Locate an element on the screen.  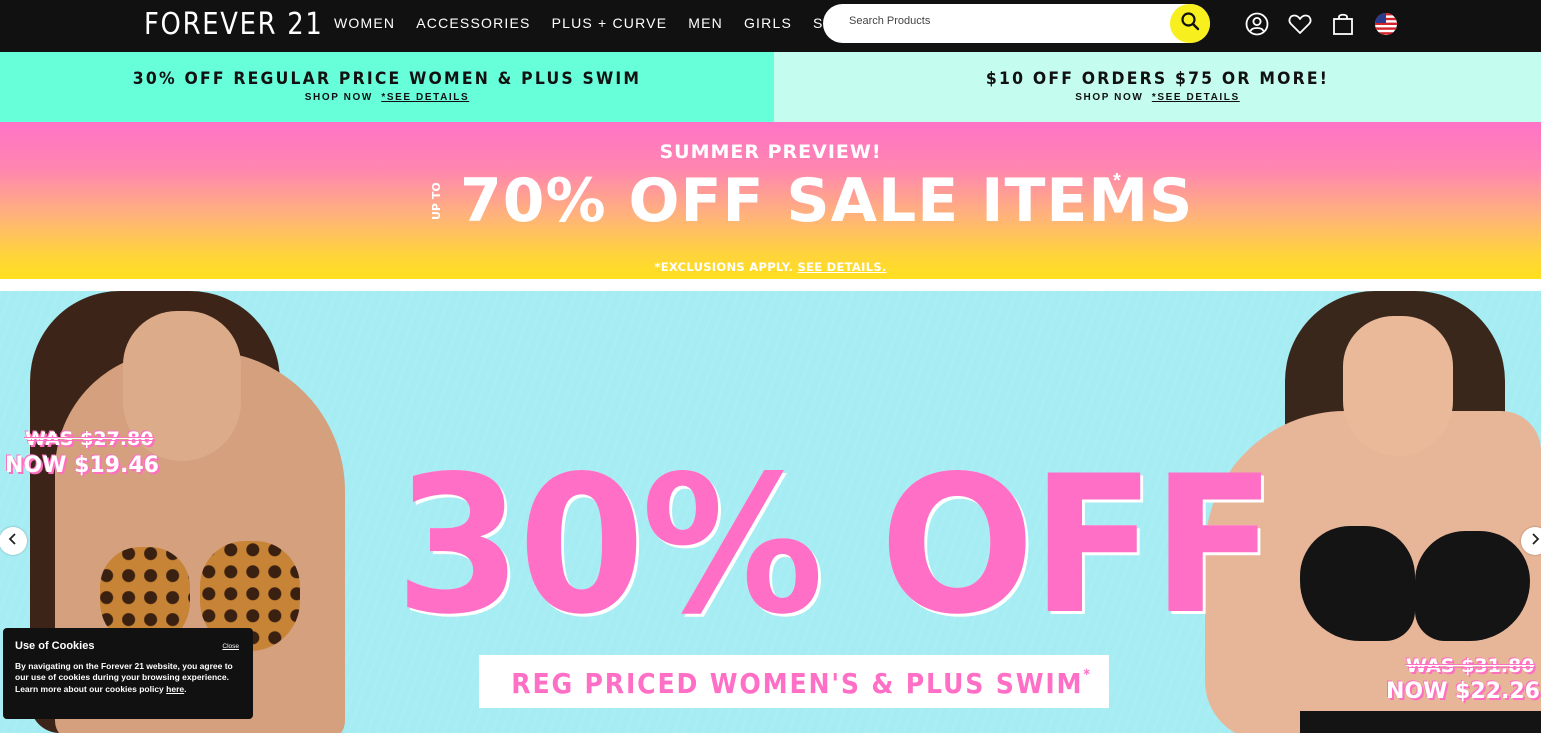
summer-star: * is located at coordinates (1117, 181).